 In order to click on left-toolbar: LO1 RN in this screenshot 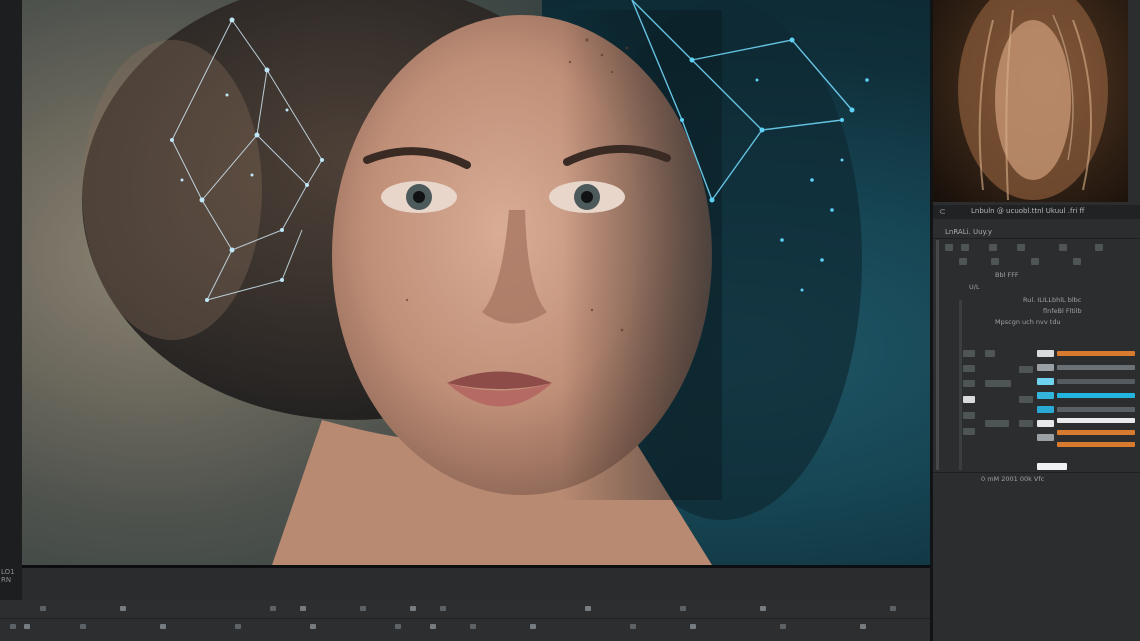, I will do `click(11, 320)`.